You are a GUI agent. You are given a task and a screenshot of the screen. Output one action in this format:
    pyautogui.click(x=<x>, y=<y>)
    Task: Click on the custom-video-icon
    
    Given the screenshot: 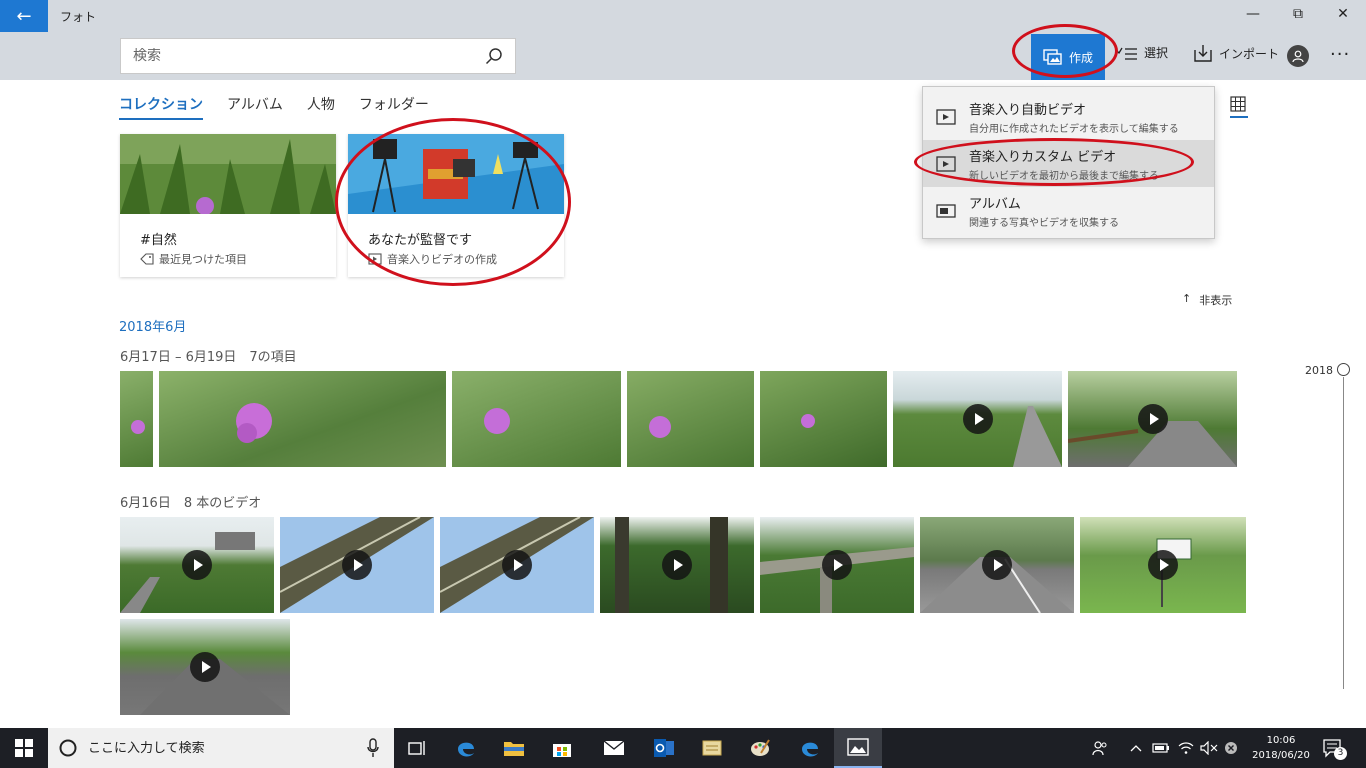 What is the action you would take?
    pyautogui.click(x=946, y=163)
    